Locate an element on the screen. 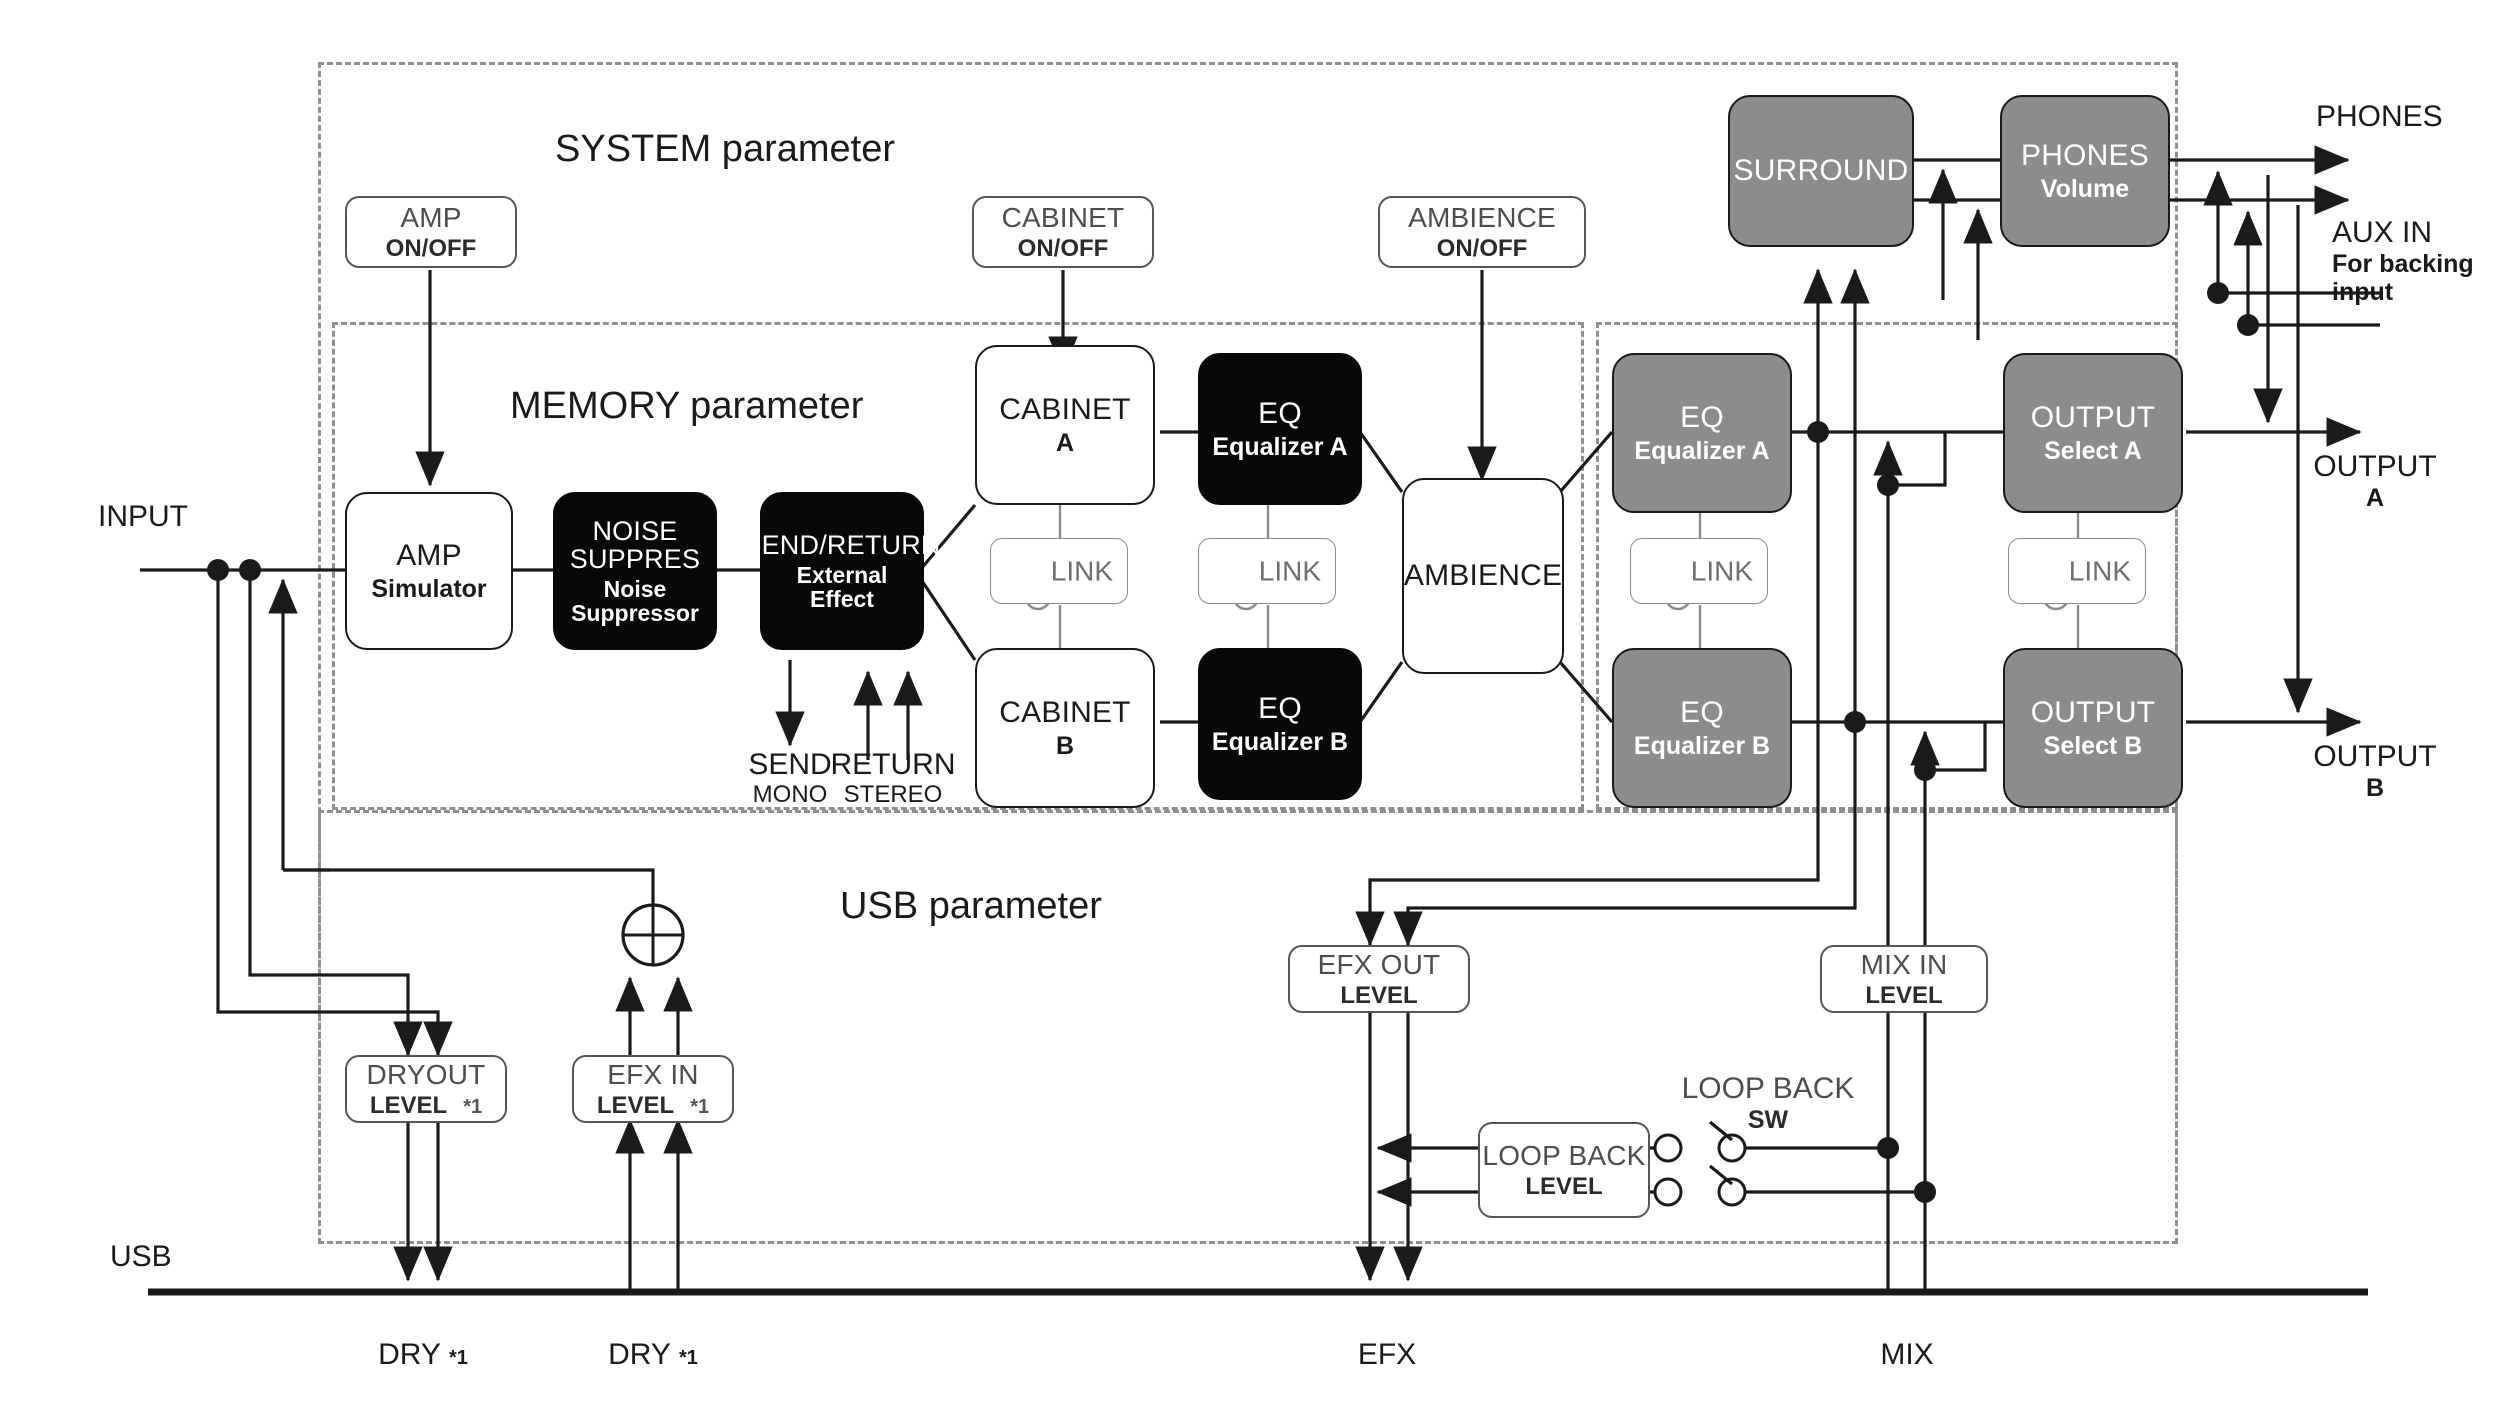 Image resolution: width=2500 pixels, height=1406 pixels. send-return-block: SEND/RETURN External Effect is located at coordinates (841, 571).